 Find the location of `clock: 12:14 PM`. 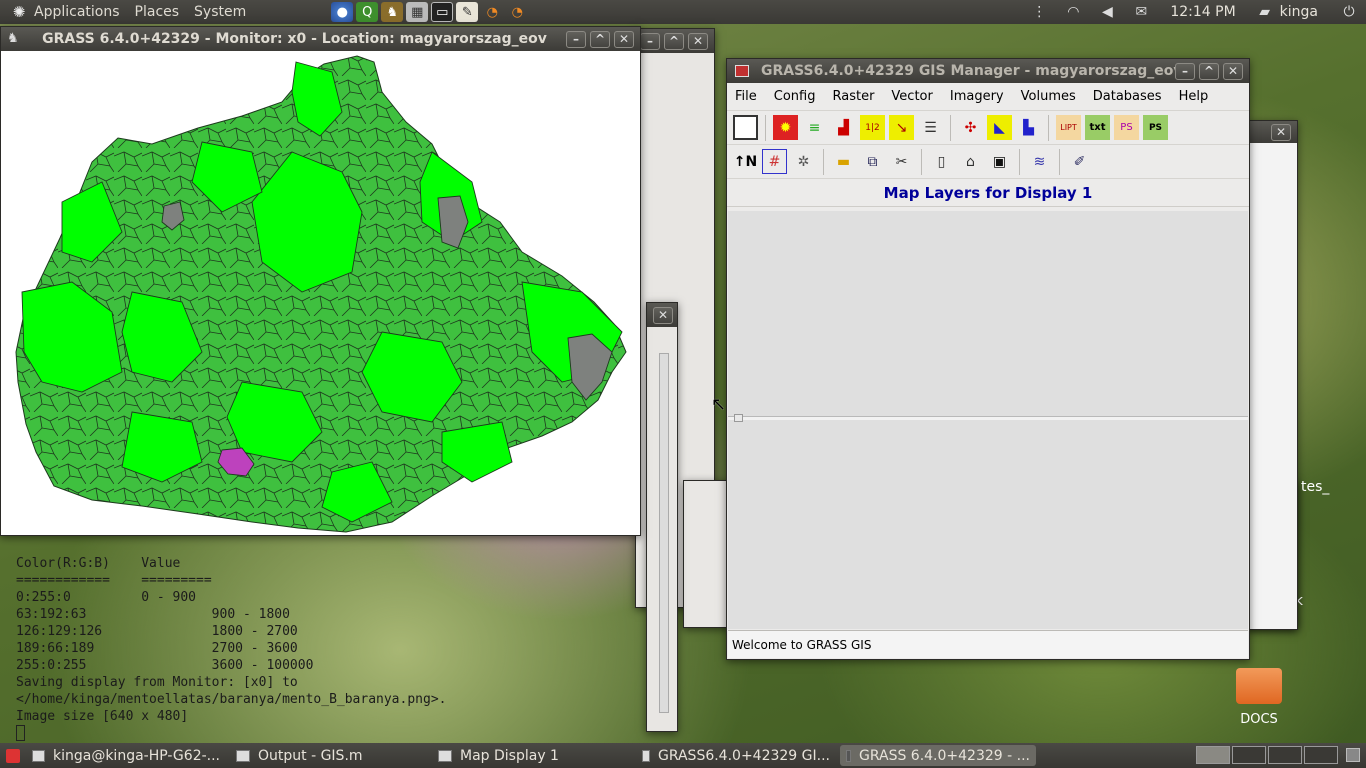

clock: 12:14 PM is located at coordinates (1202, 12).